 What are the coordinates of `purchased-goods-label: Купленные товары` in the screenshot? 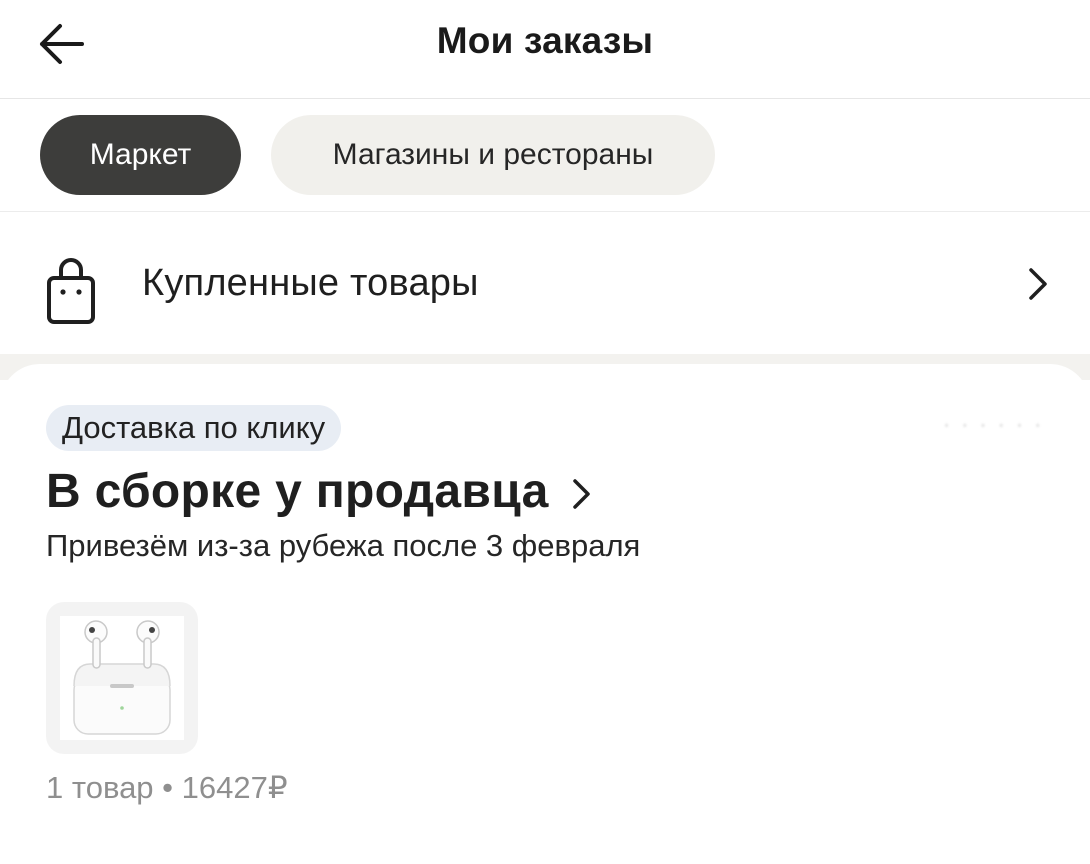 It's located at (310, 283).